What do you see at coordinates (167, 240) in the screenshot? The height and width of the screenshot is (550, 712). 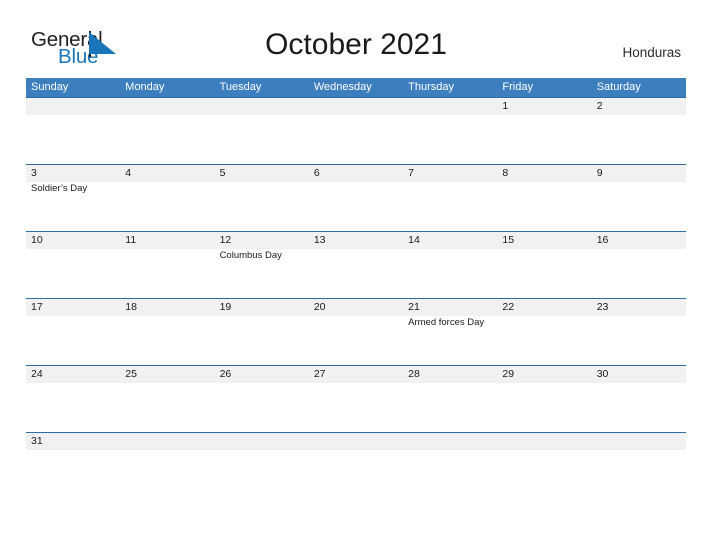 I see `day-number: 11` at bounding box center [167, 240].